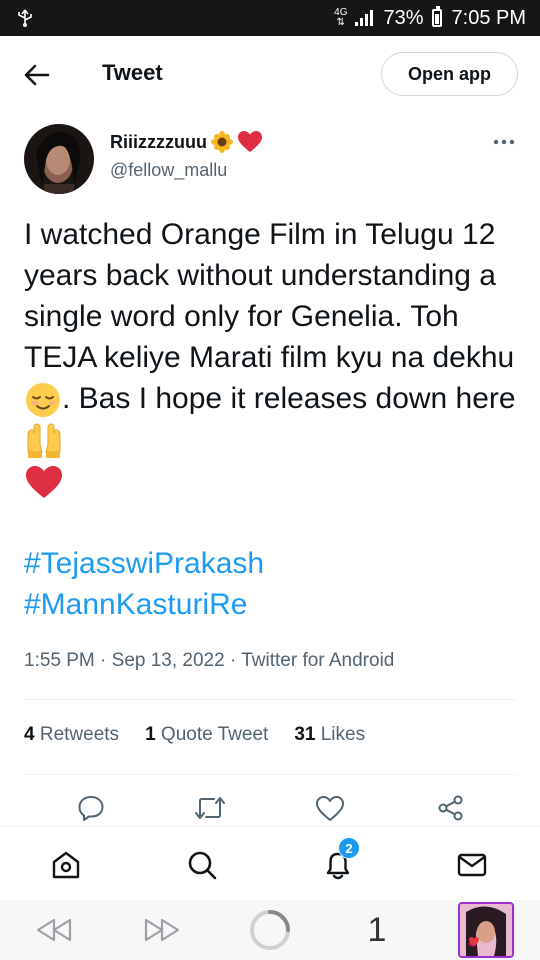 This screenshot has height=960, width=540. I want to click on battery-percent: 73%, so click(403, 17).